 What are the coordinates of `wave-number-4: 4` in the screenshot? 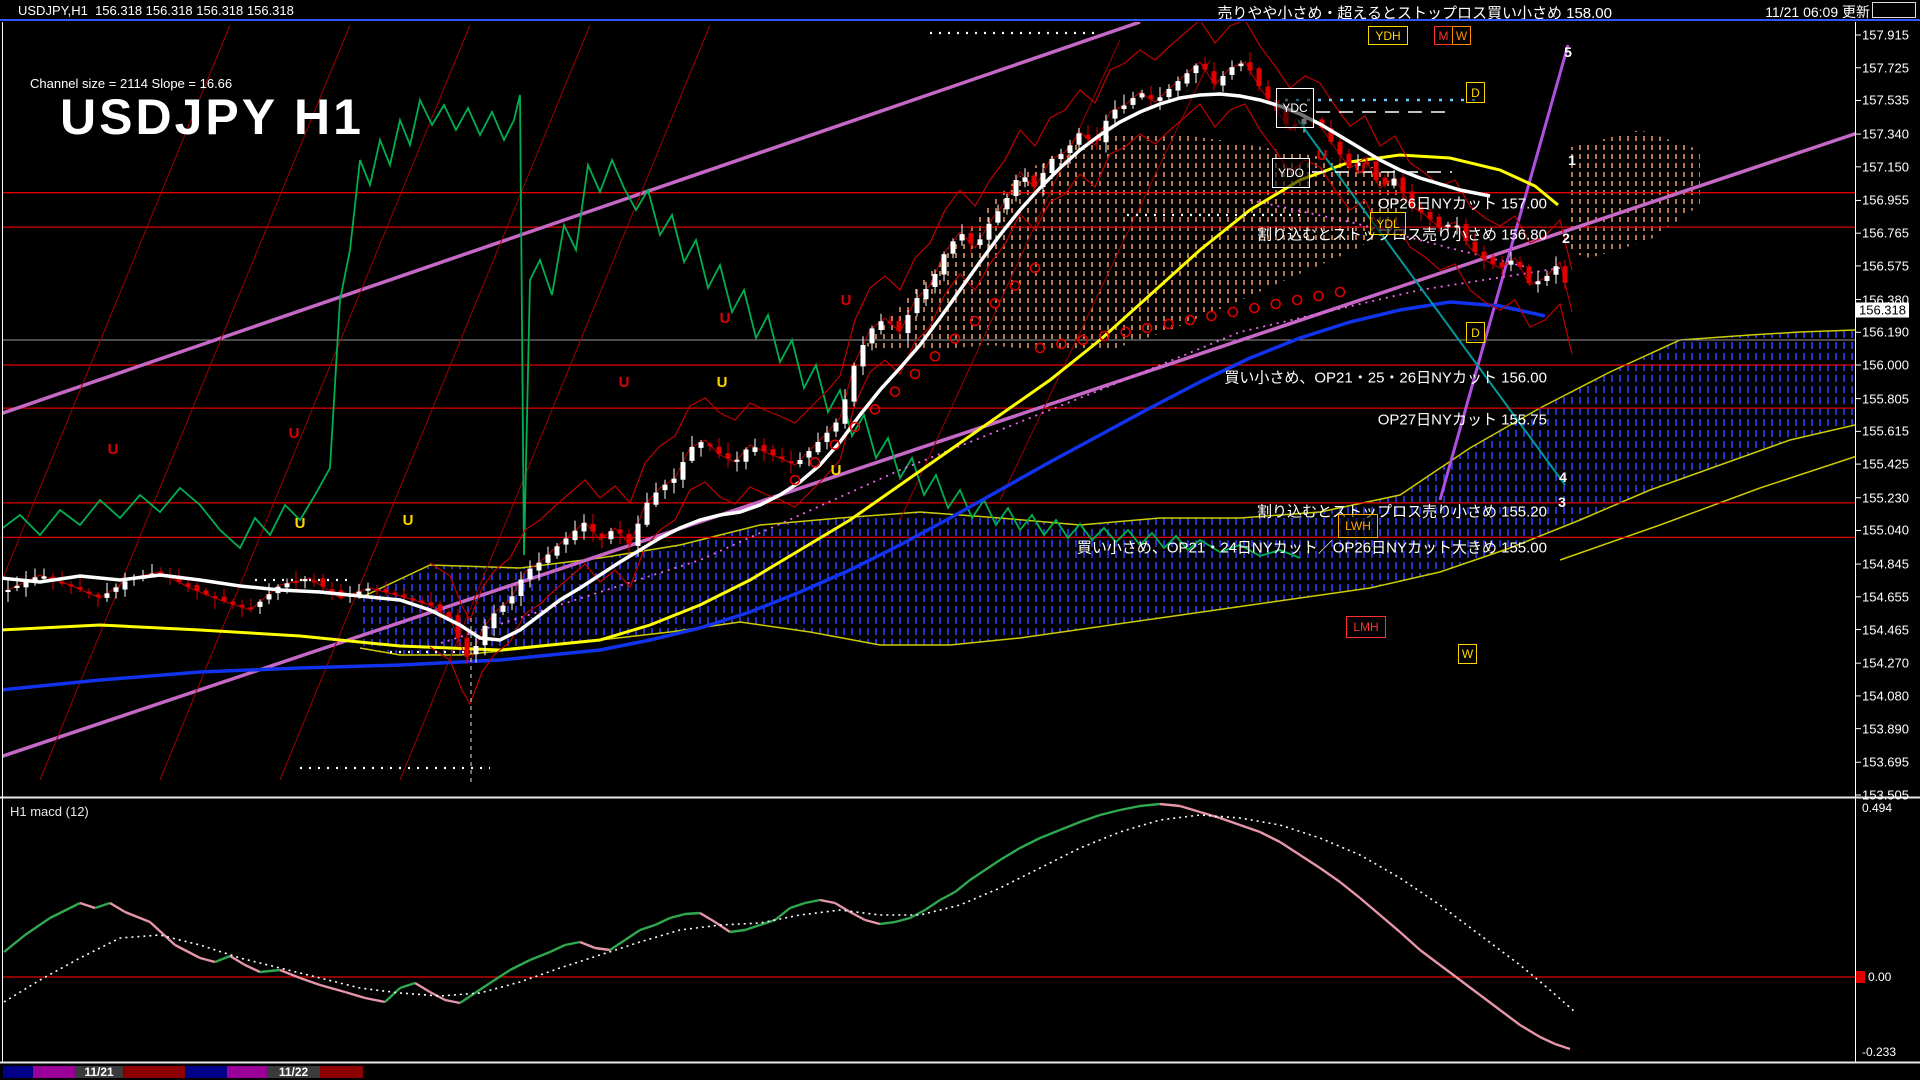 It's located at (1563, 477).